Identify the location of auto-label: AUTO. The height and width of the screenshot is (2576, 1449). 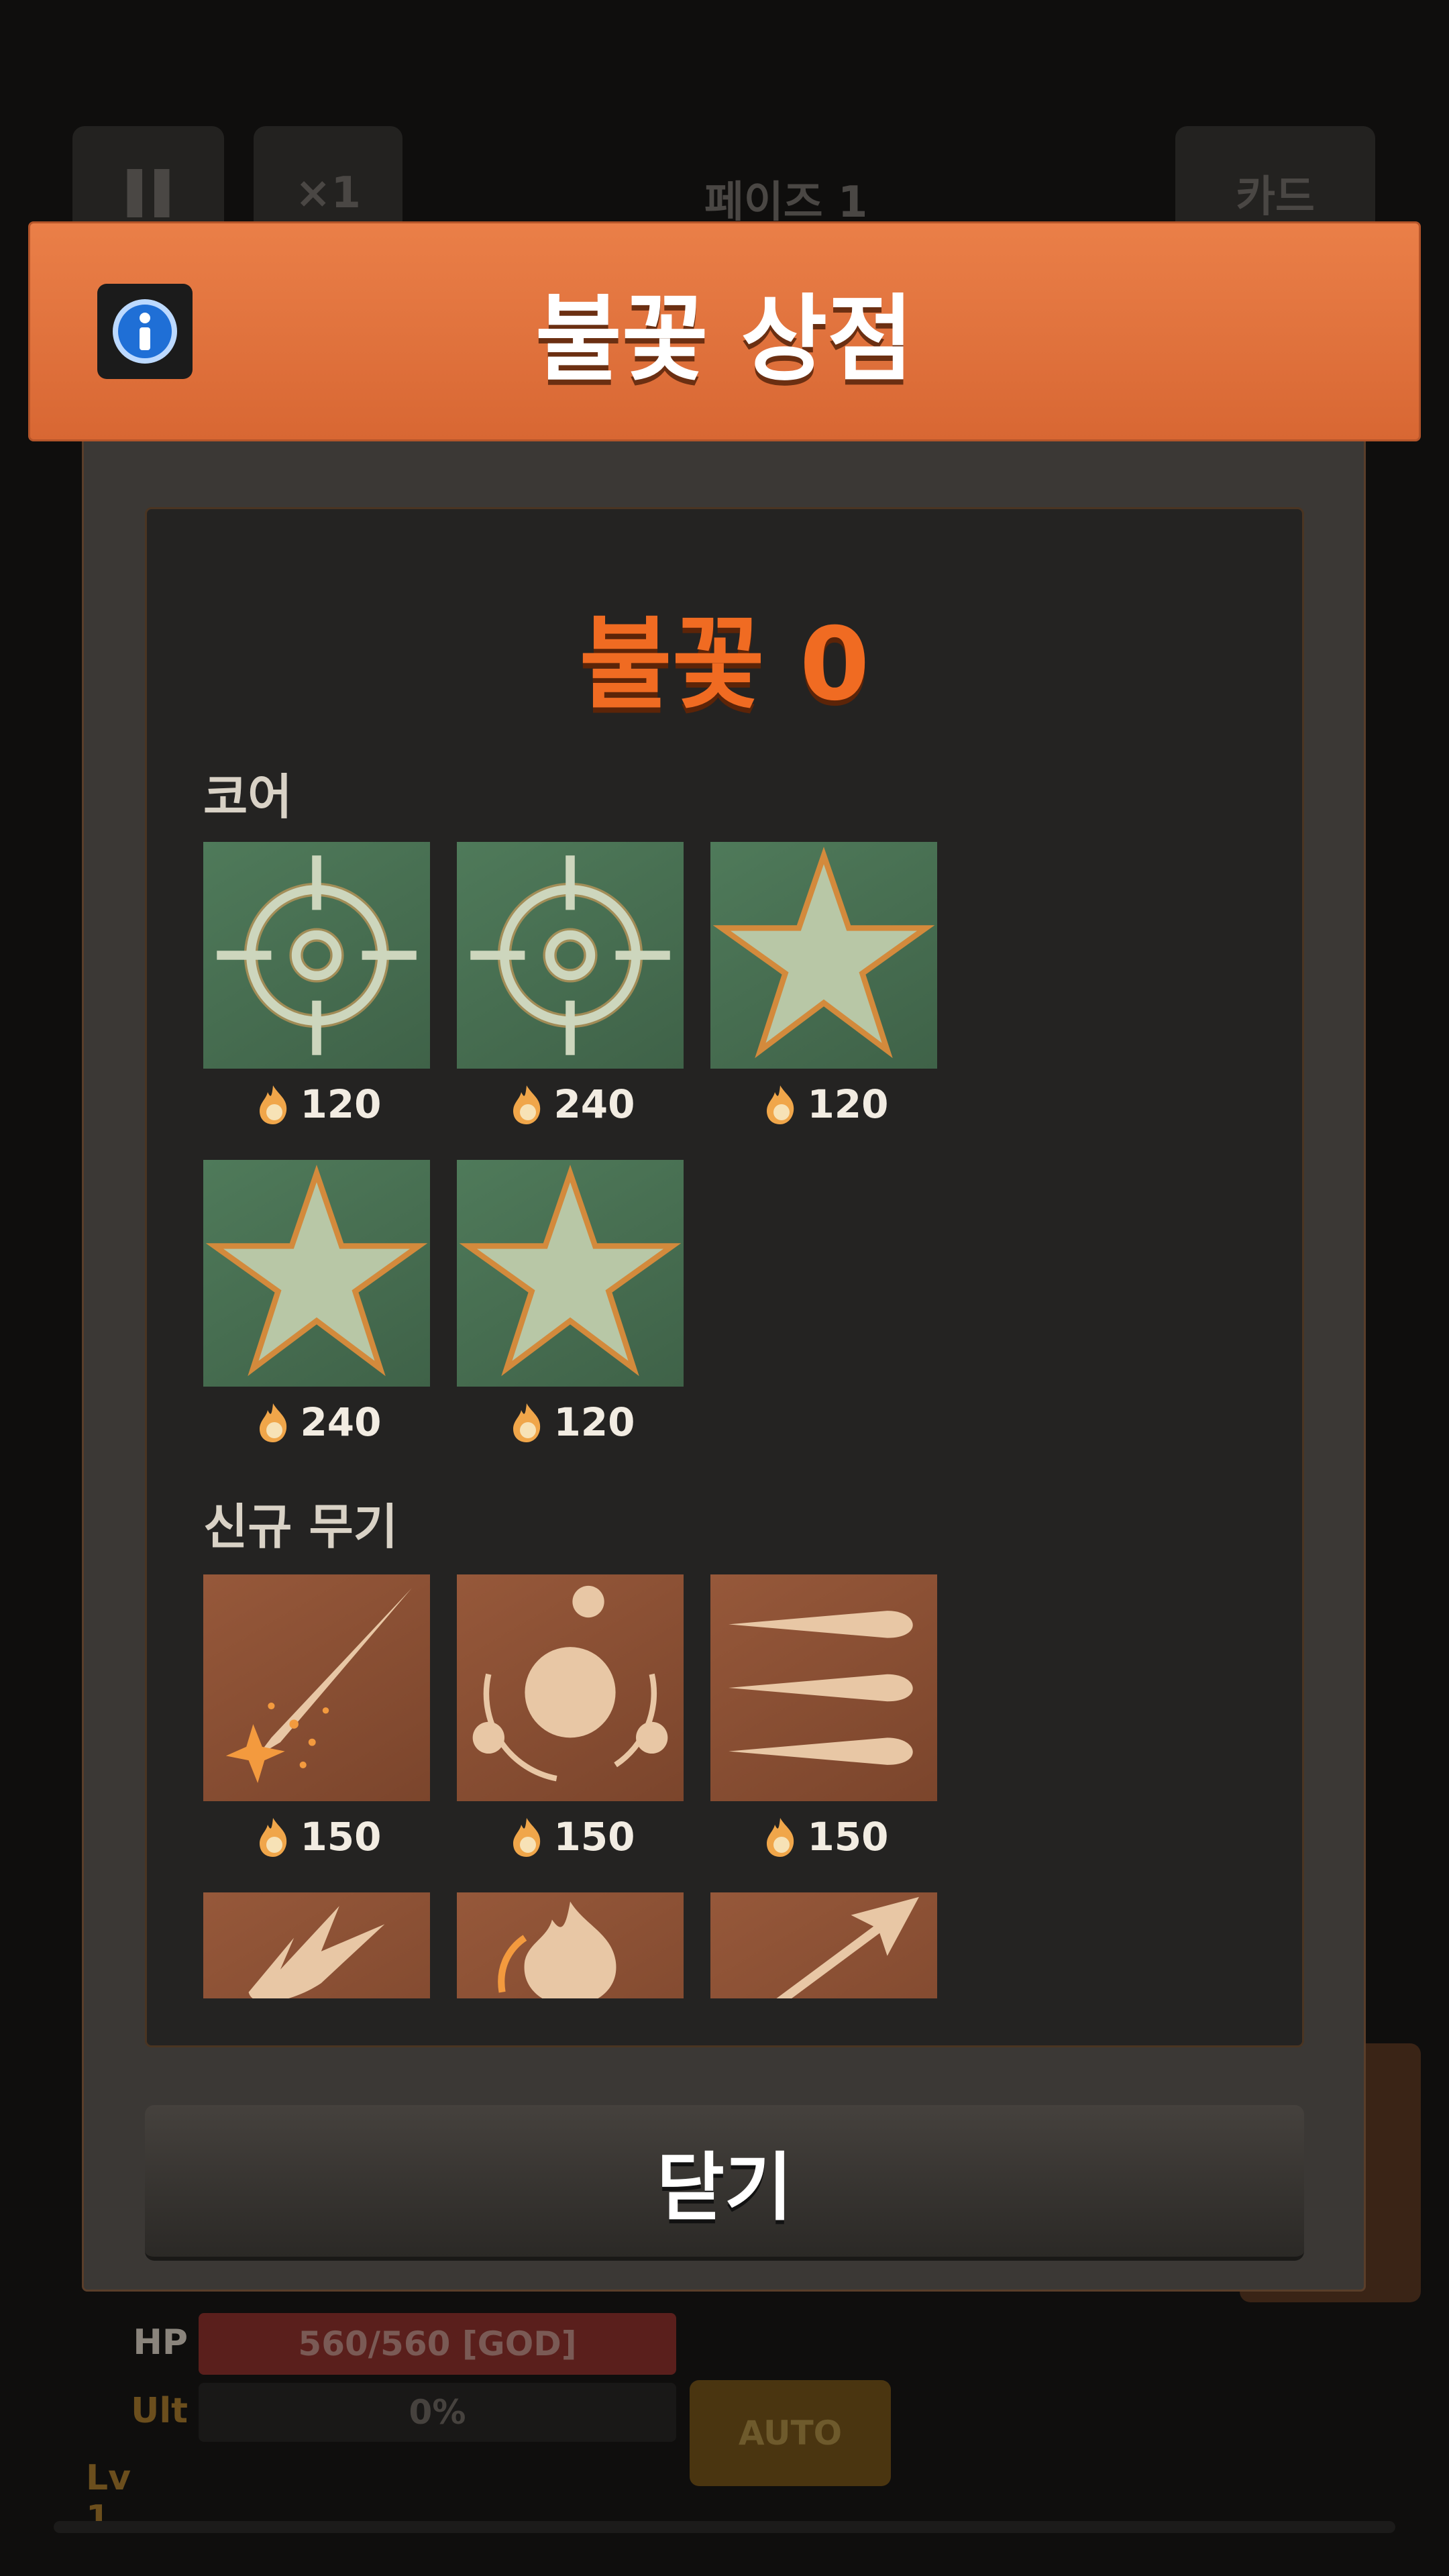
(790, 2433).